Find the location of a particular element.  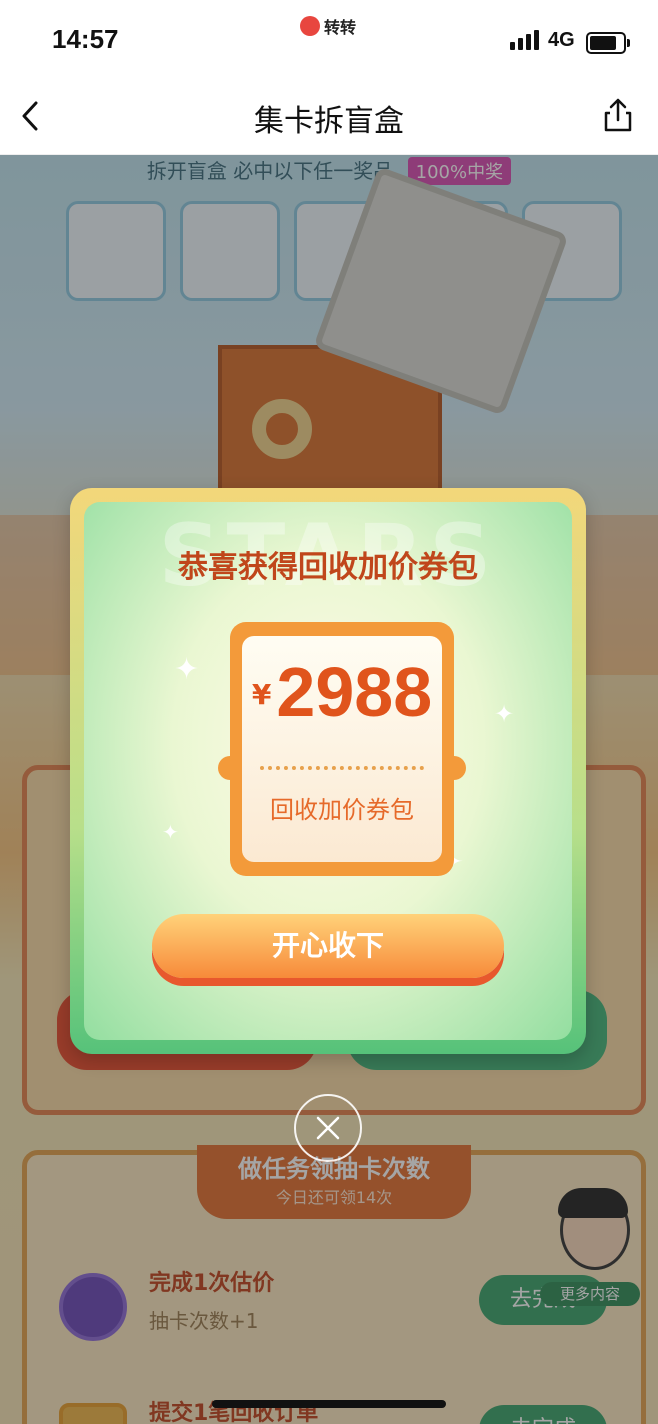

close-icon is located at coordinates (328, 1128).